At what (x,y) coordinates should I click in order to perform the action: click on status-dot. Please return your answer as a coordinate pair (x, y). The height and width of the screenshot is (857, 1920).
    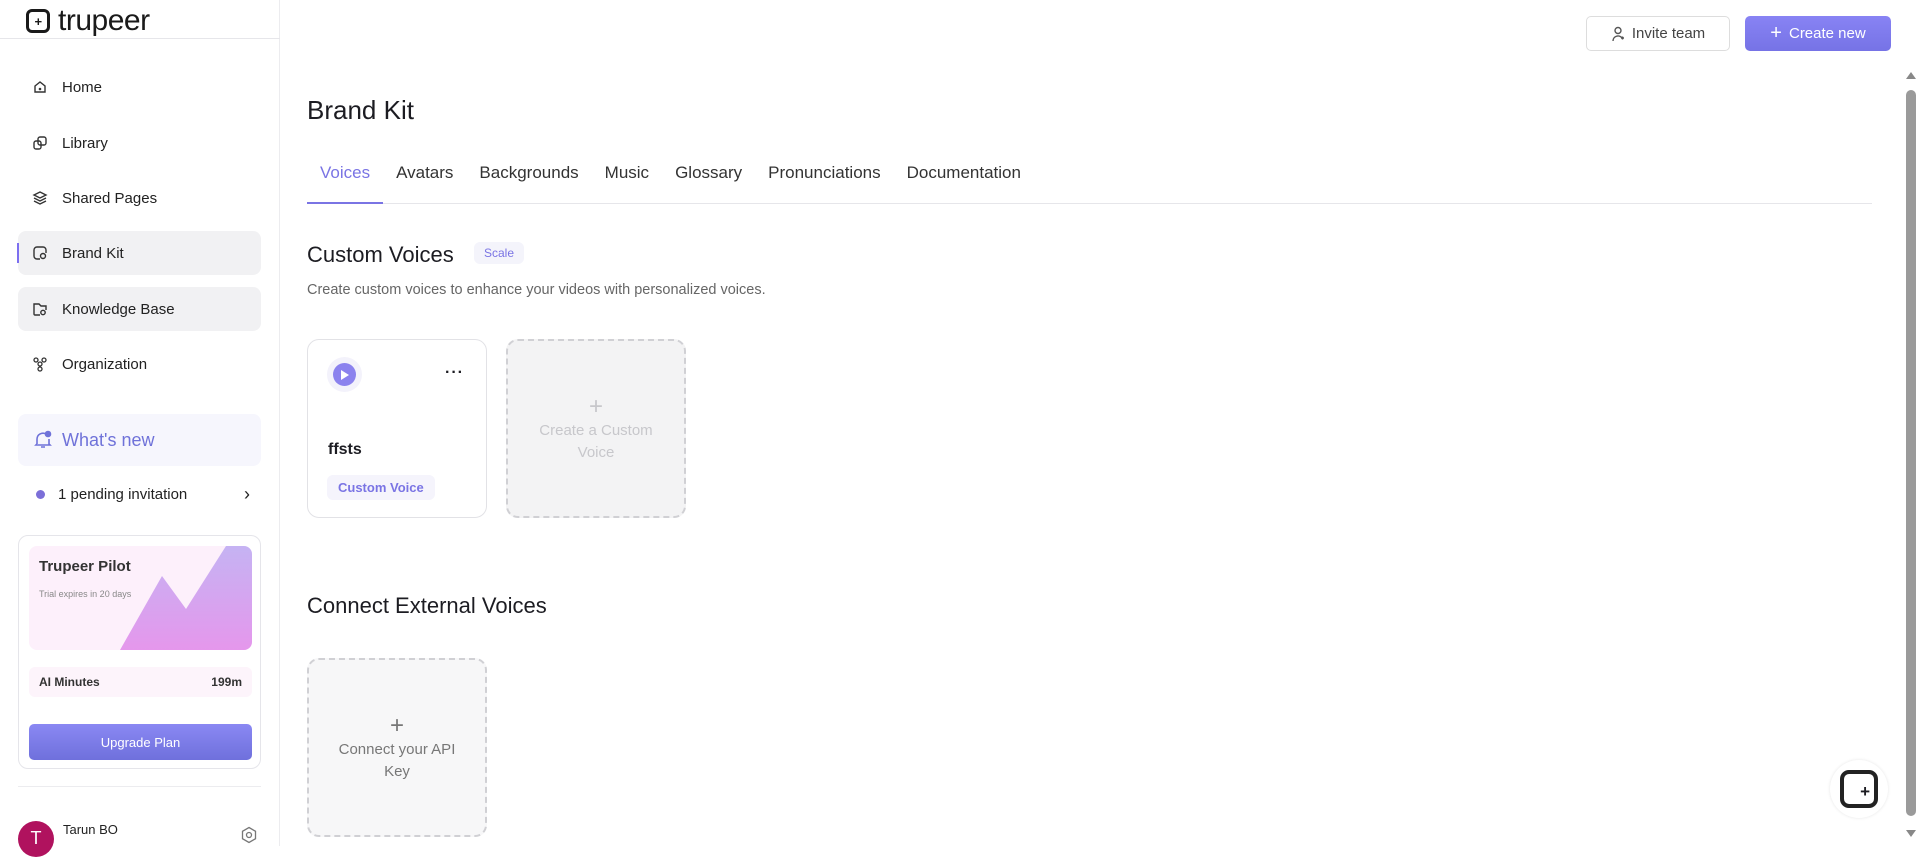
    Looking at the image, I should click on (40, 494).